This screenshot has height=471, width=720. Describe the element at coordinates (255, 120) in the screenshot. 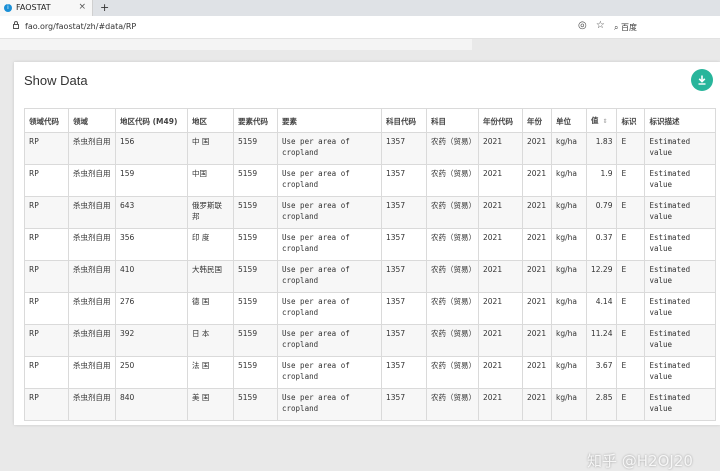

I see `column-header: 要素代码` at that location.